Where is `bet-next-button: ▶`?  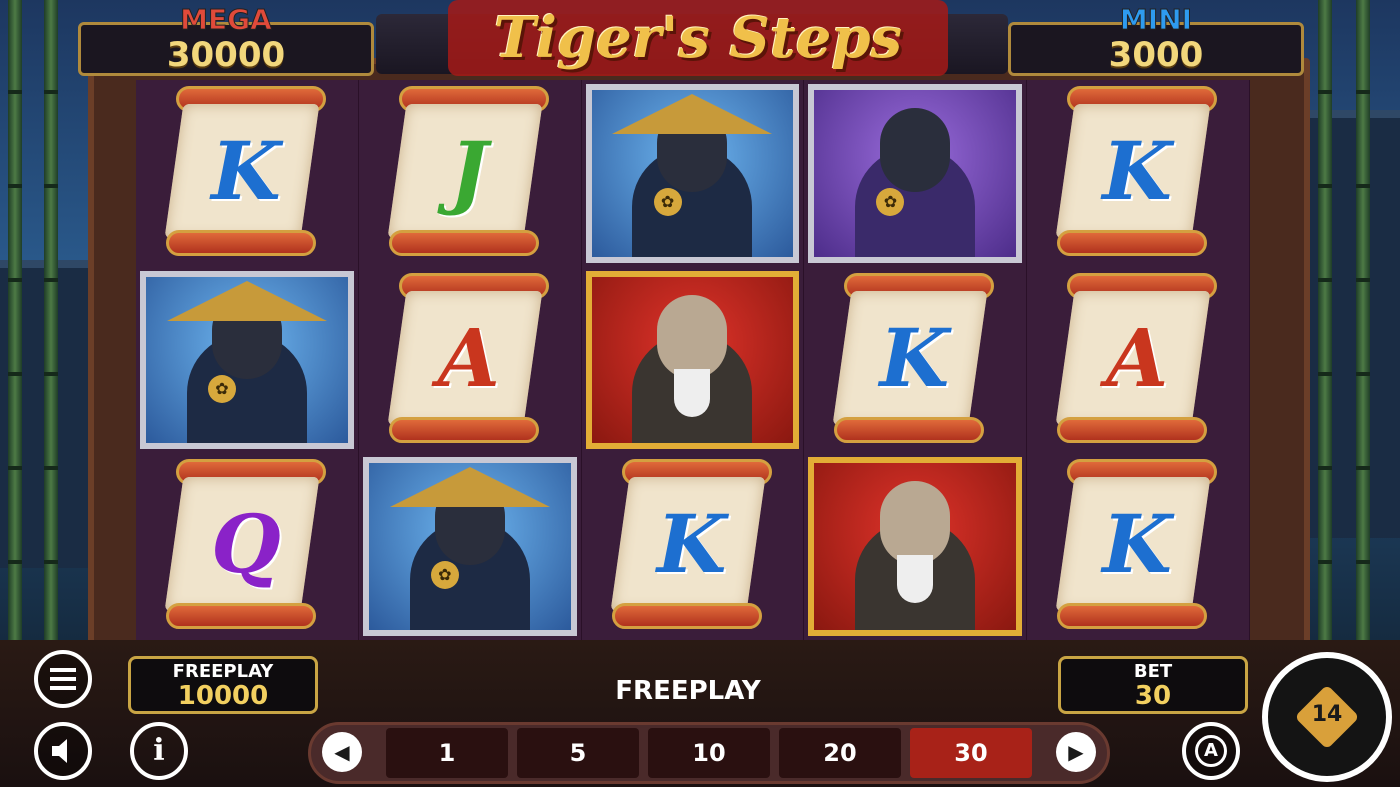 bet-next-button: ▶ is located at coordinates (1076, 752).